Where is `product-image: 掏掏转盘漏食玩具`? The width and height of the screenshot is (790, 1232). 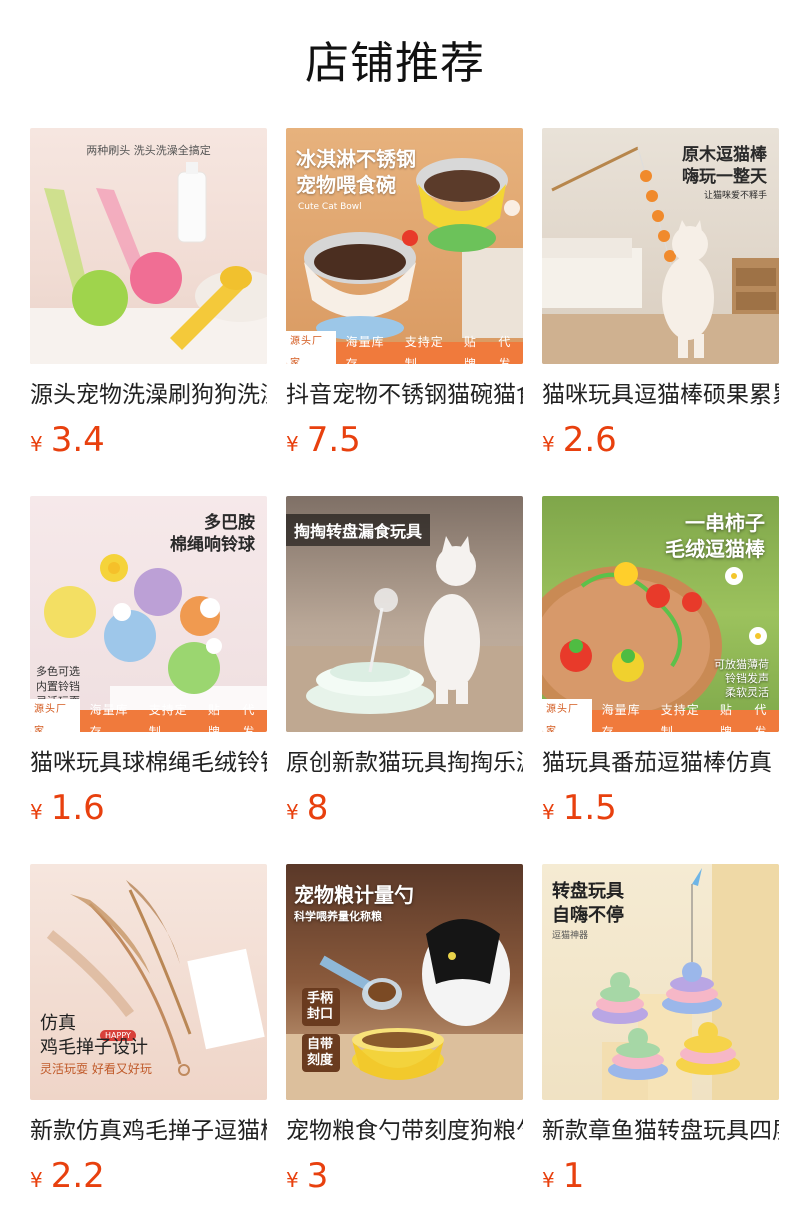
product-image: 掏掏转盘漏食玩具 is located at coordinates (404, 614).